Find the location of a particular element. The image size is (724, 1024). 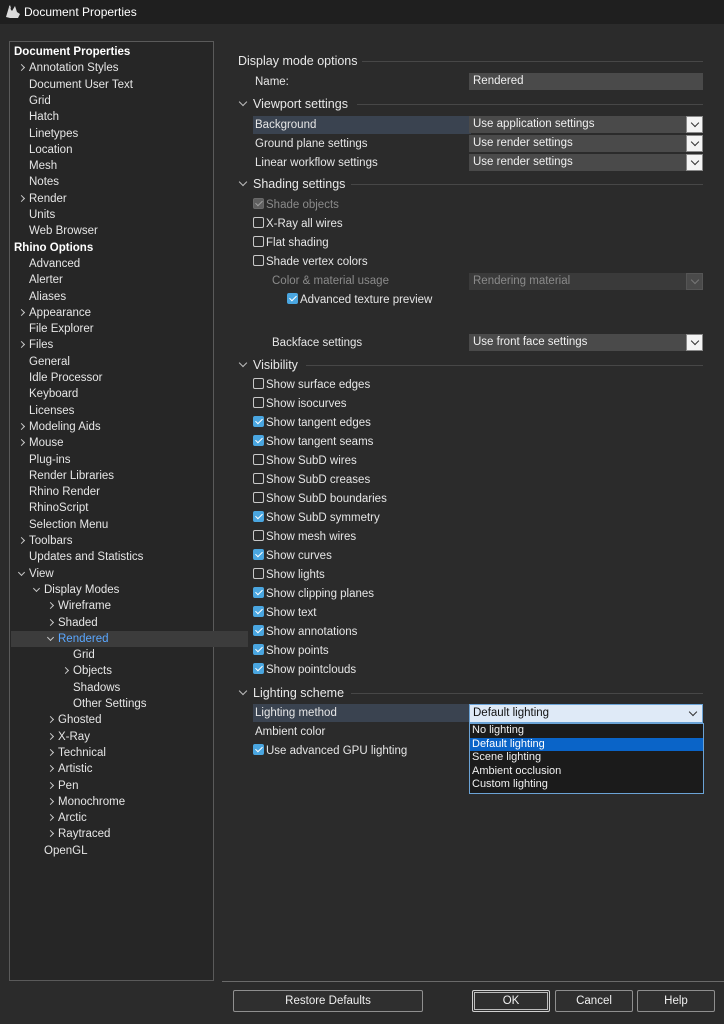

show-subd-boundaries-checkbox: Show SubD boundaries is located at coordinates (320, 499).